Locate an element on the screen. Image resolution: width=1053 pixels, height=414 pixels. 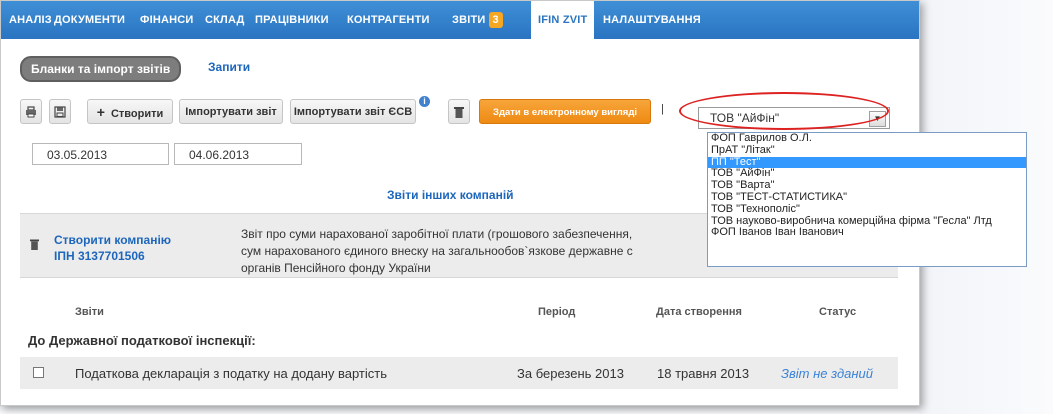
nav-finance: ФІНАНСИ is located at coordinates (167, 20).